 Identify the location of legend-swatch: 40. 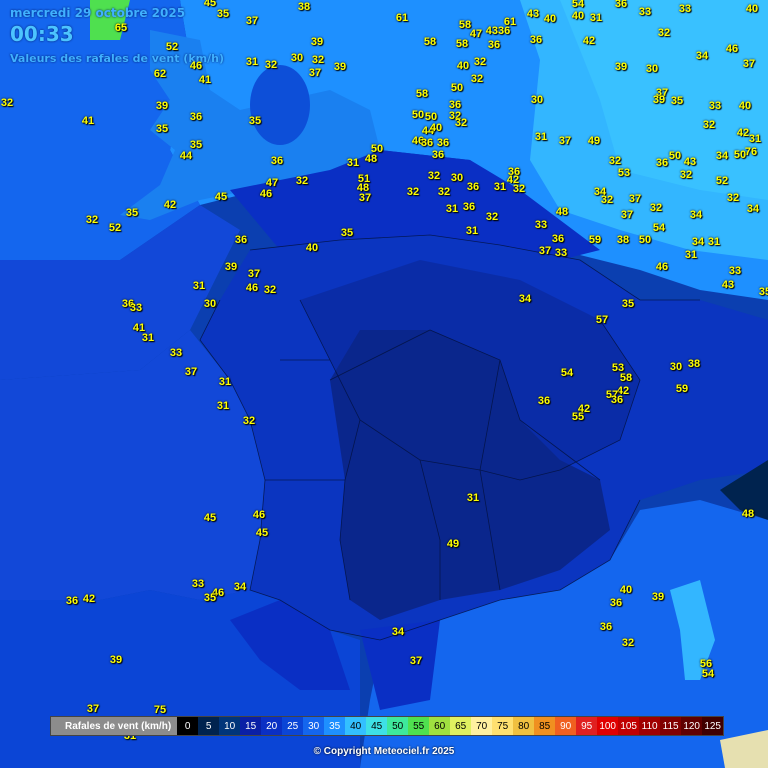
(356, 726).